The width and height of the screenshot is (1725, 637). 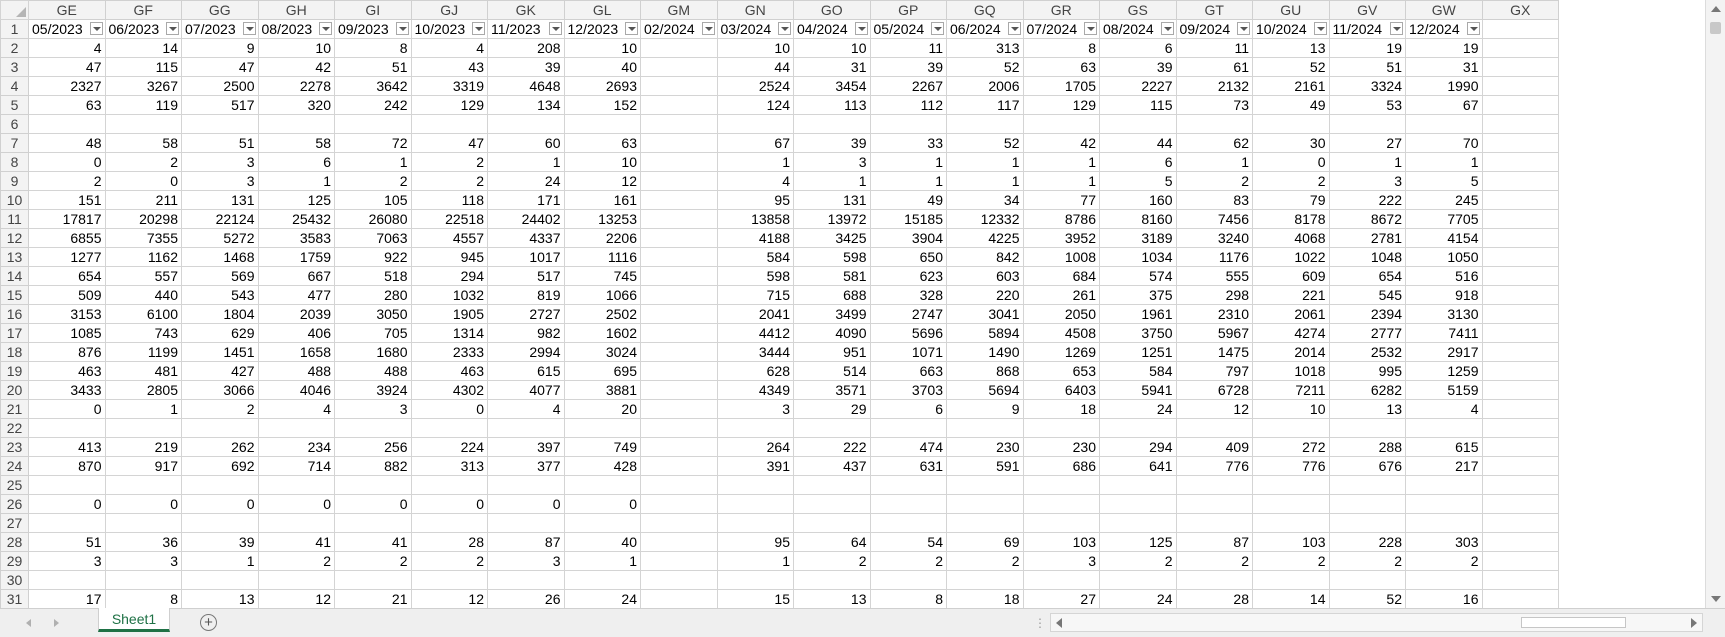 What do you see at coordinates (1444, 314) in the screenshot?
I see `data-cell: 3130` at bounding box center [1444, 314].